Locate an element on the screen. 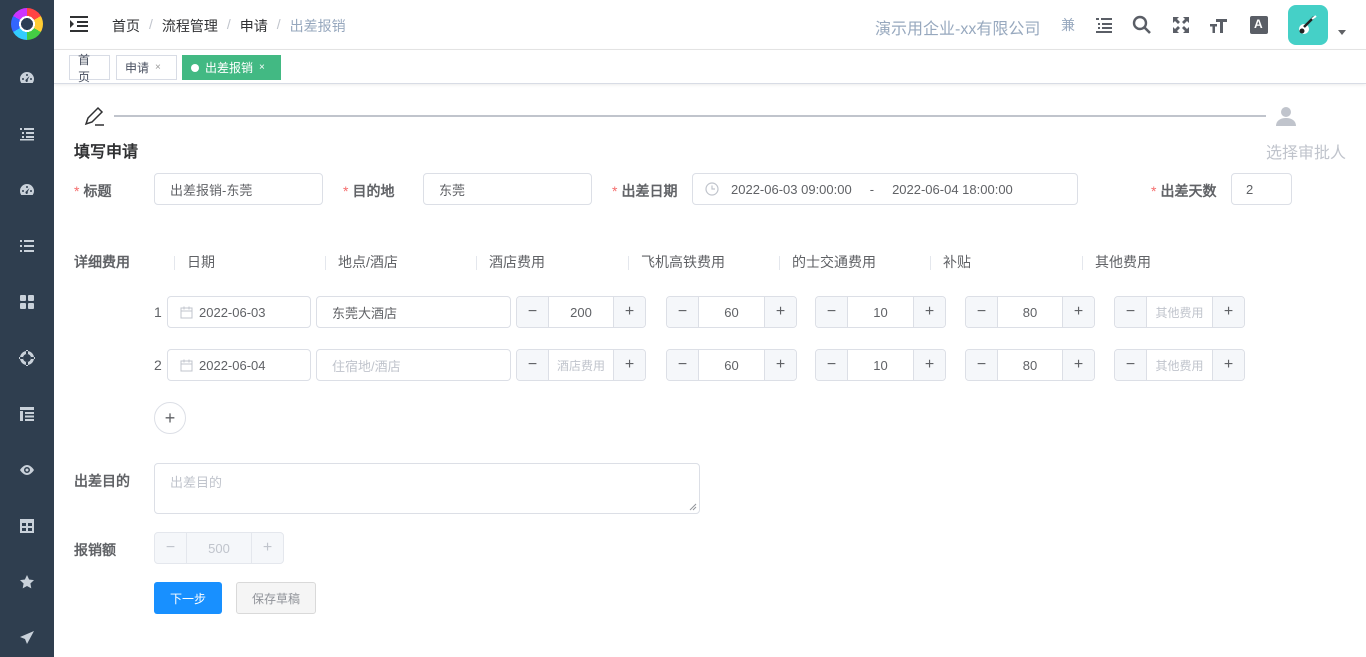 The width and height of the screenshot is (1366, 657). amount-label: 报销额 is located at coordinates (95, 550).